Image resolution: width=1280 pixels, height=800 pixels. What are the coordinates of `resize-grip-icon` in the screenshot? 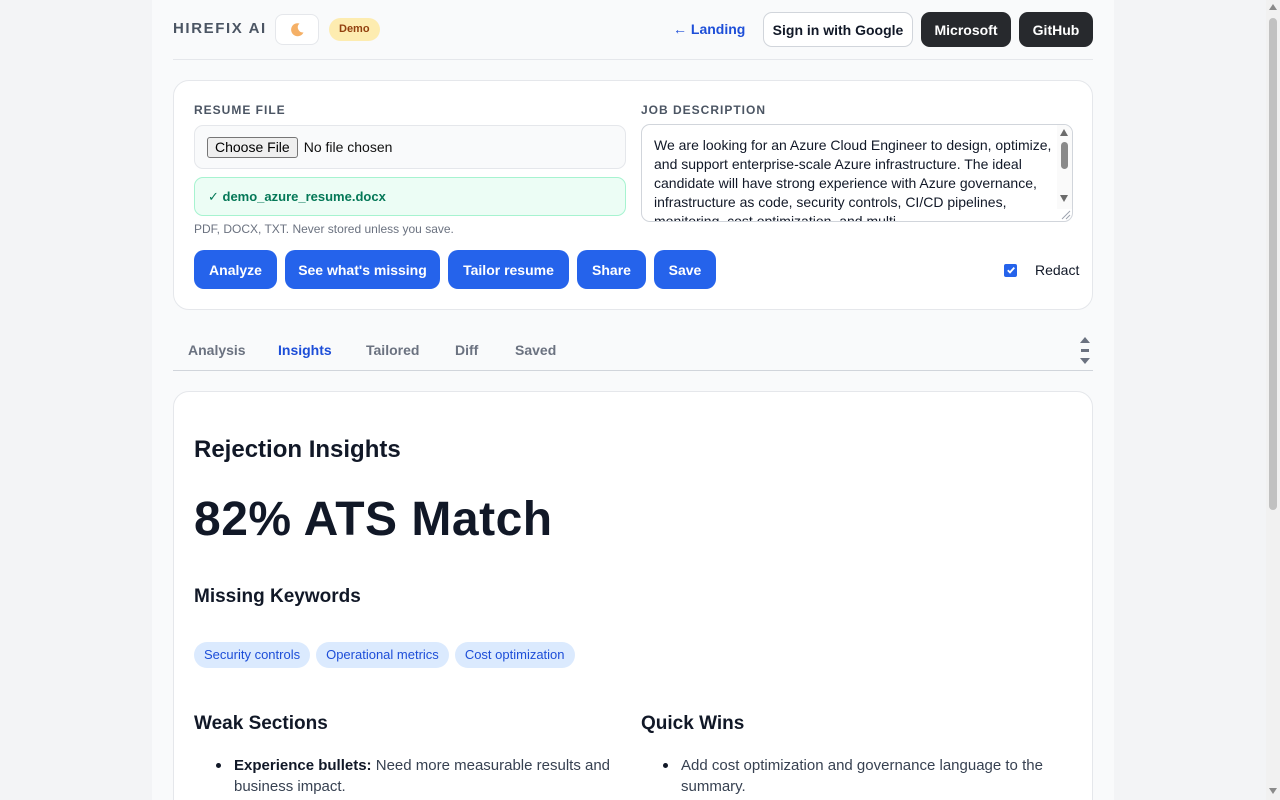 It's located at (1065, 214).